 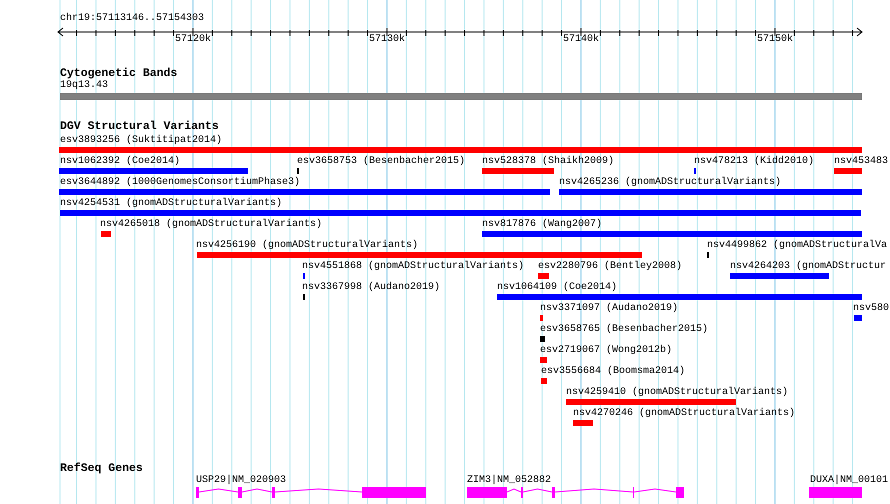 I want to click on variant-label: nsv4259410 (gnomADStructuralVariants), so click(x=677, y=392).